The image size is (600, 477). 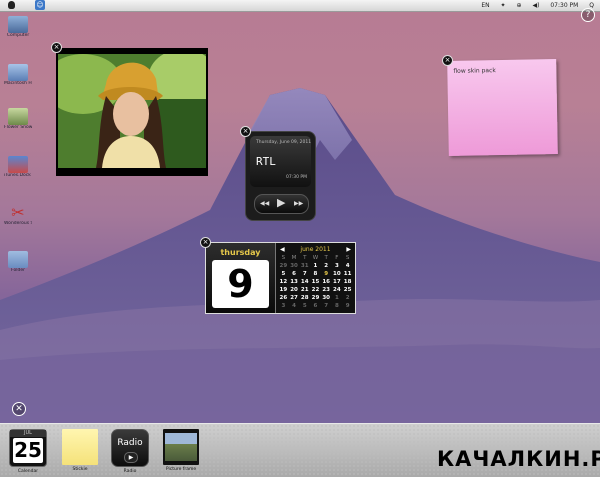 I want to click on calendar-date: 12, so click(x=283, y=282).